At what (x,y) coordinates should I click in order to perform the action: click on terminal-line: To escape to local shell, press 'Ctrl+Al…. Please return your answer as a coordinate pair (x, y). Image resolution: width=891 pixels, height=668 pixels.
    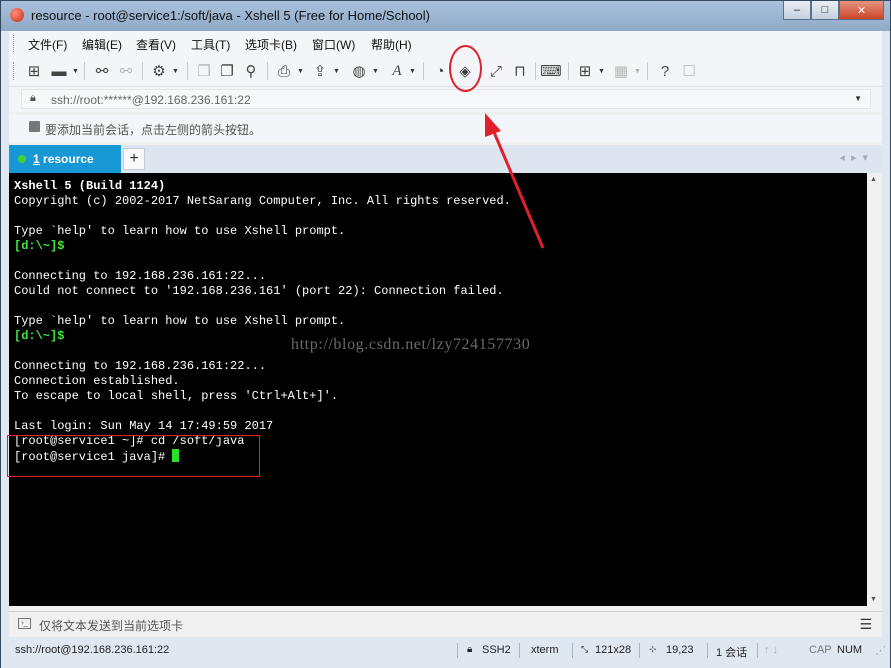
    Looking at the image, I should click on (176, 396).